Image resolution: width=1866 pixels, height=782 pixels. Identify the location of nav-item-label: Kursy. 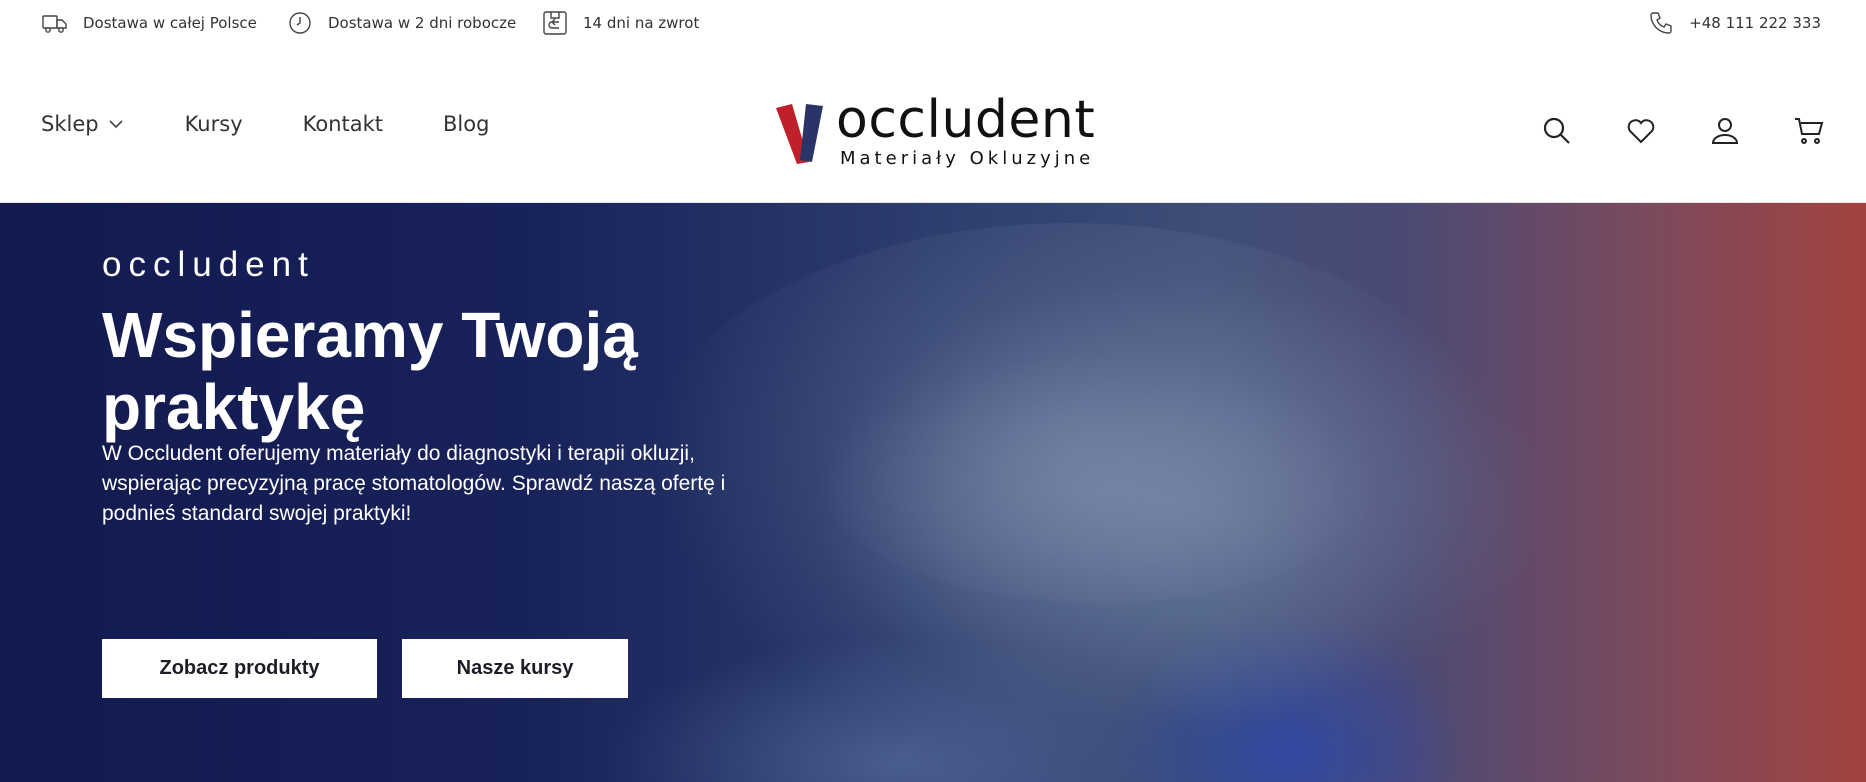
(213, 124).